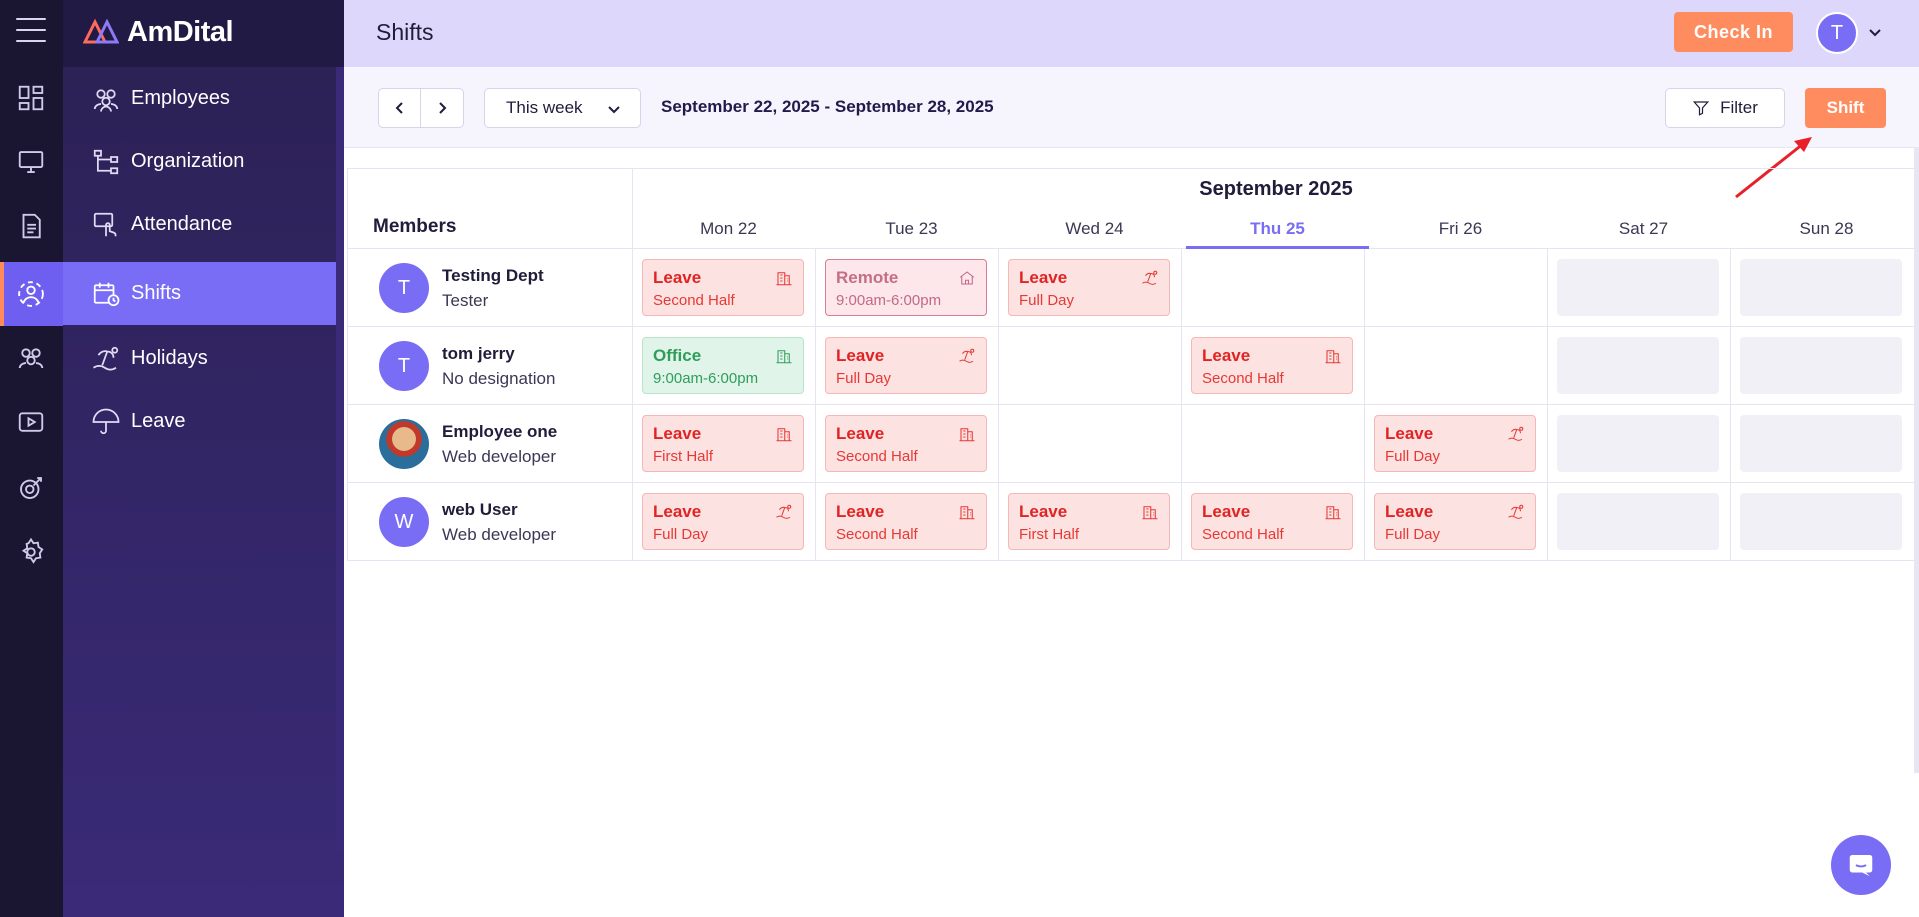 The width and height of the screenshot is (1919, 917). I want to click on shifts-rail-icon, so click(31, 294).